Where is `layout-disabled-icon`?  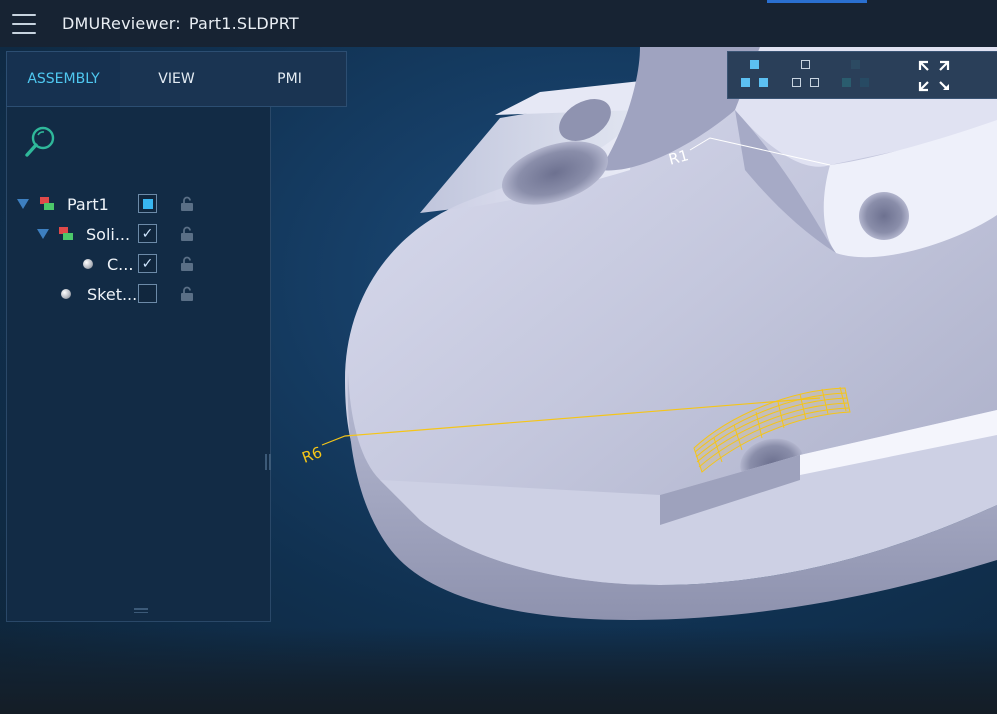 layout-disabled-icon is located at coordinates (856, 76).